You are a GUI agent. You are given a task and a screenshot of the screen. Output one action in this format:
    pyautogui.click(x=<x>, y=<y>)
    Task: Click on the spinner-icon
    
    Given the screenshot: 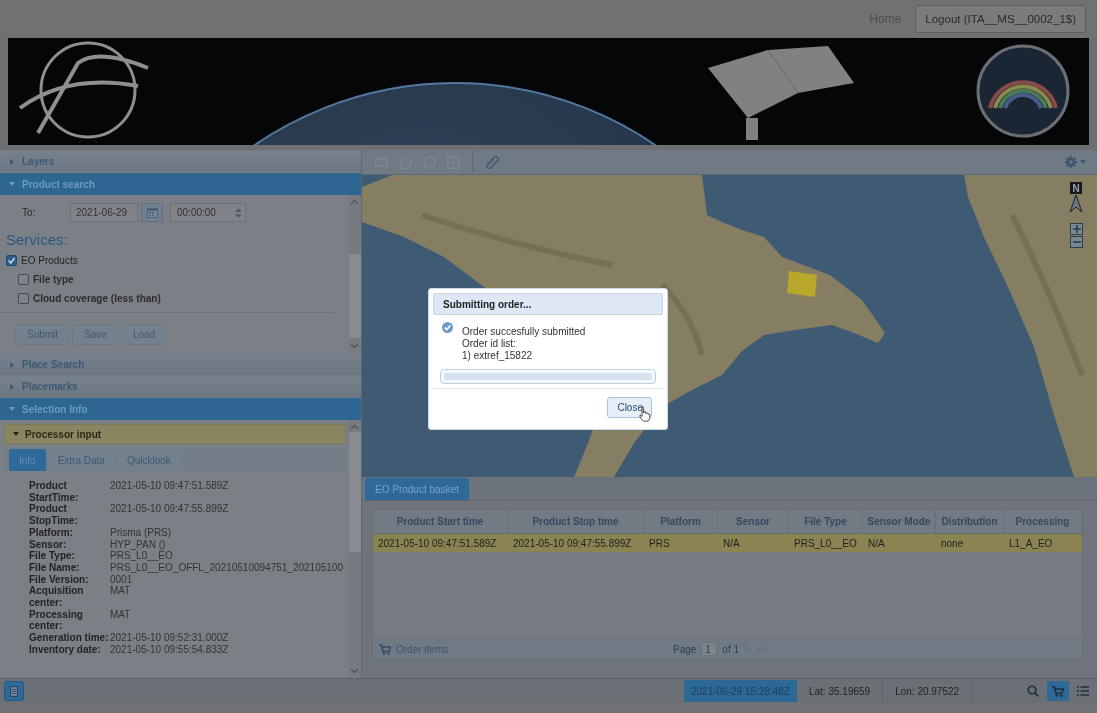 What is the action you would take?
    pyautogui.click(x=238, y=212)
    